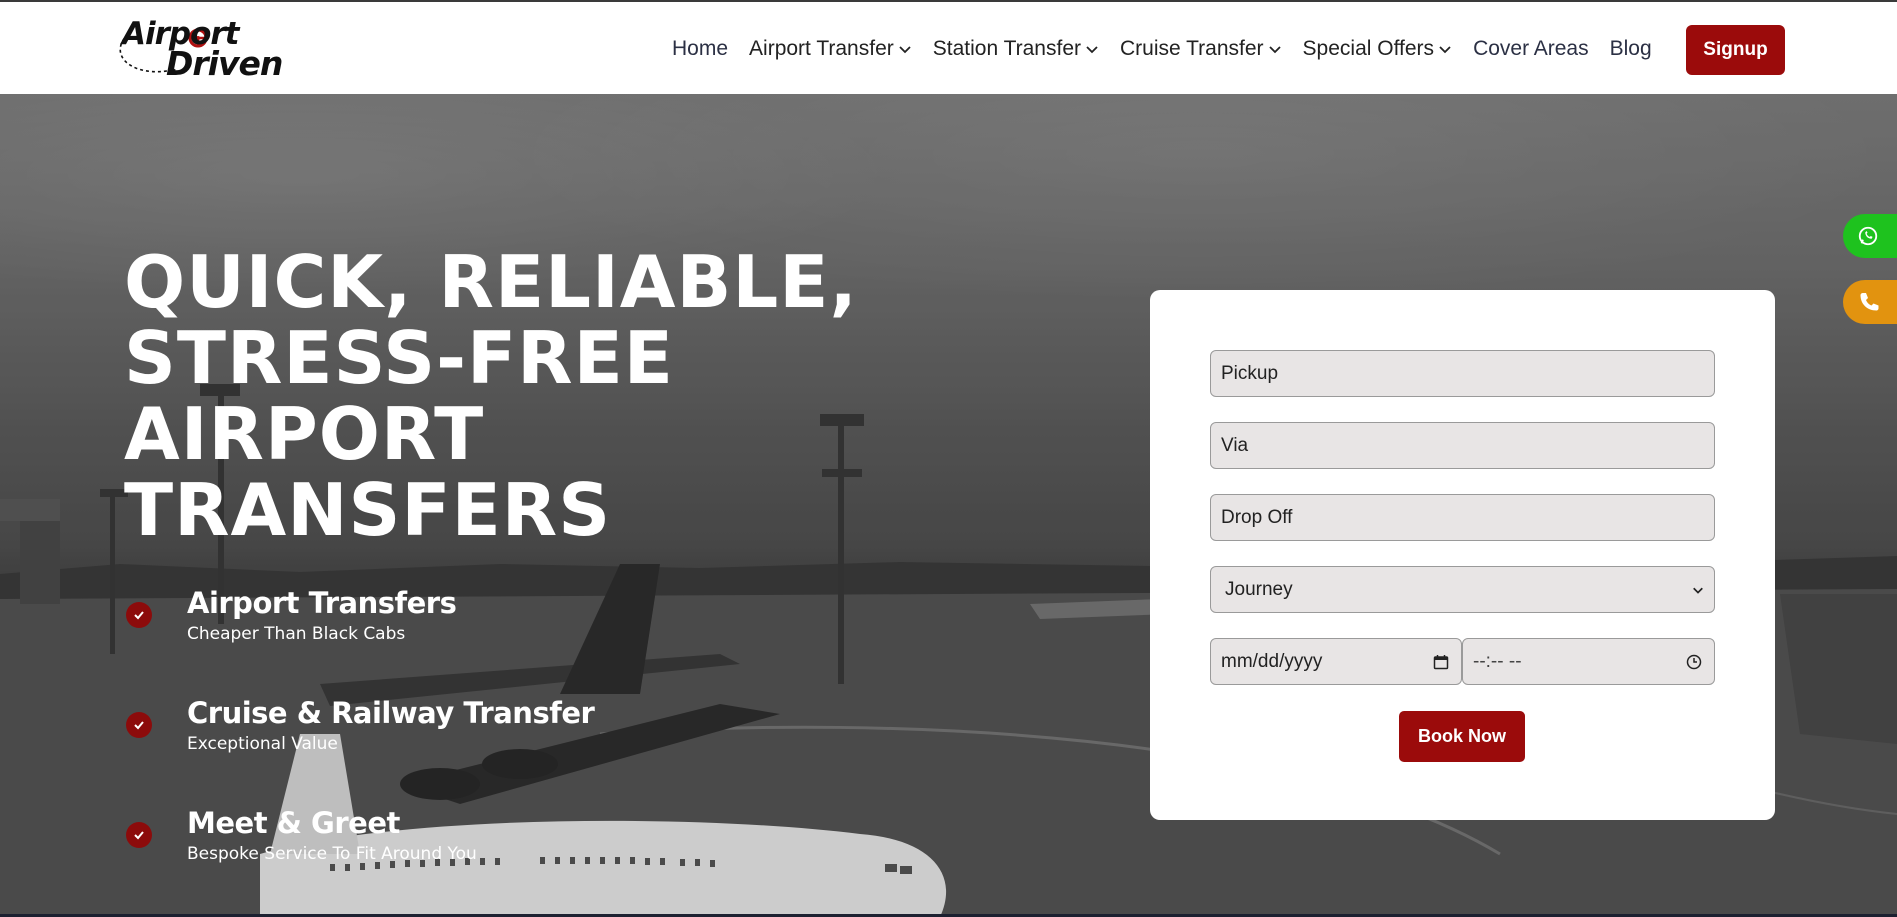 The height and width of the screenshot is (917, 1897). I want to click on nav-item-label: Cover Areas, so click(1531, 48).